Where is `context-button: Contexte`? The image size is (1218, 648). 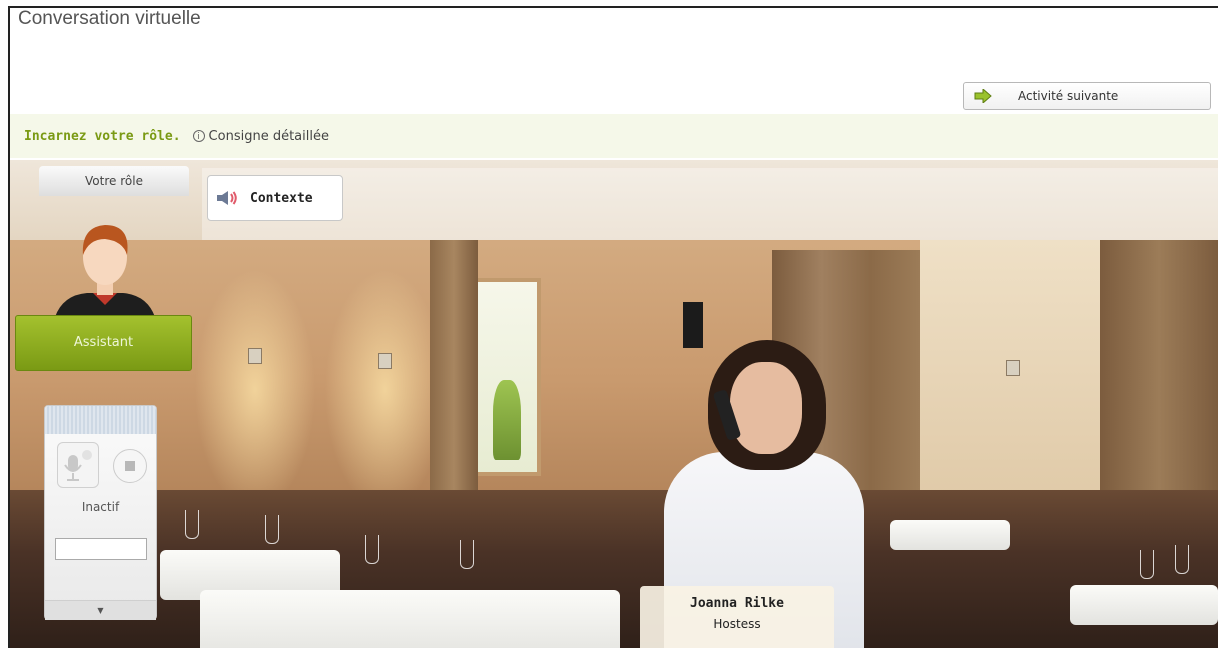
context-button: Contexte is located at coordinates (275, 198).